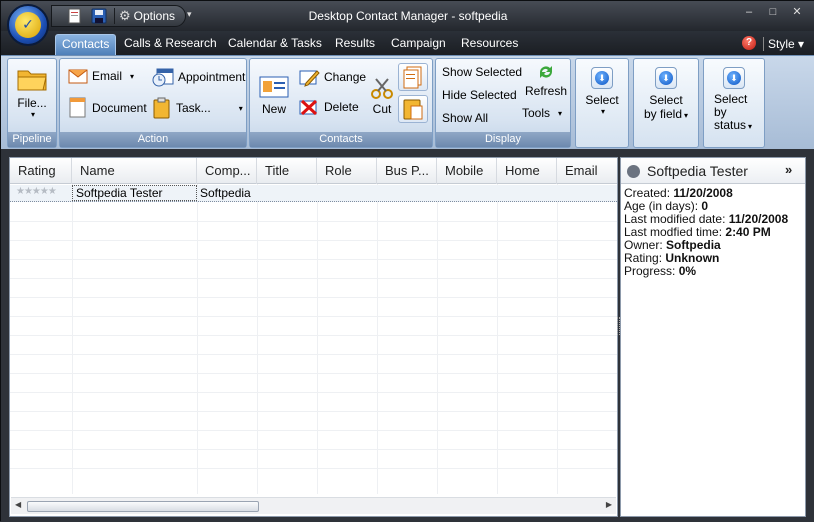 This screenshot has height=522, width=814. I want to click on change-contact-button: Change, so click(332, 77).